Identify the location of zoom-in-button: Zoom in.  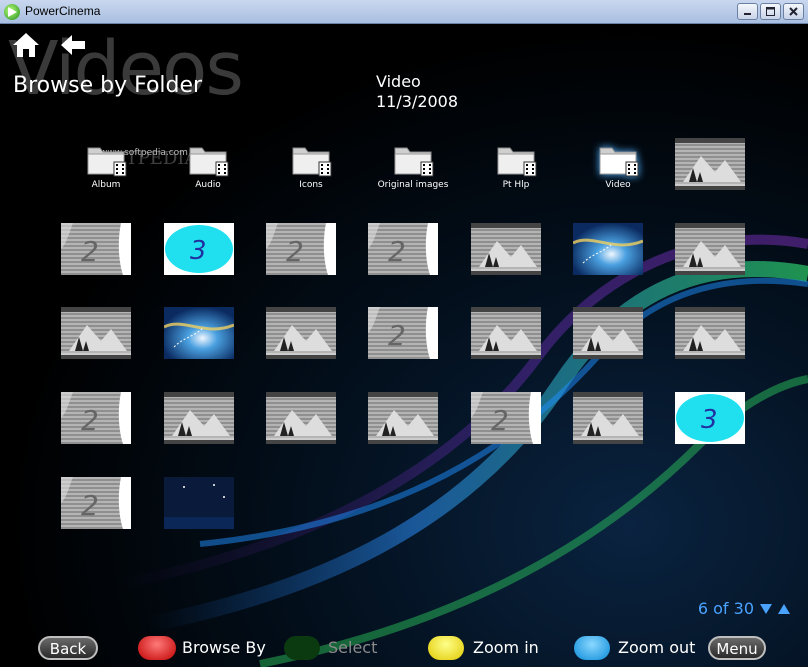
(506, 648).